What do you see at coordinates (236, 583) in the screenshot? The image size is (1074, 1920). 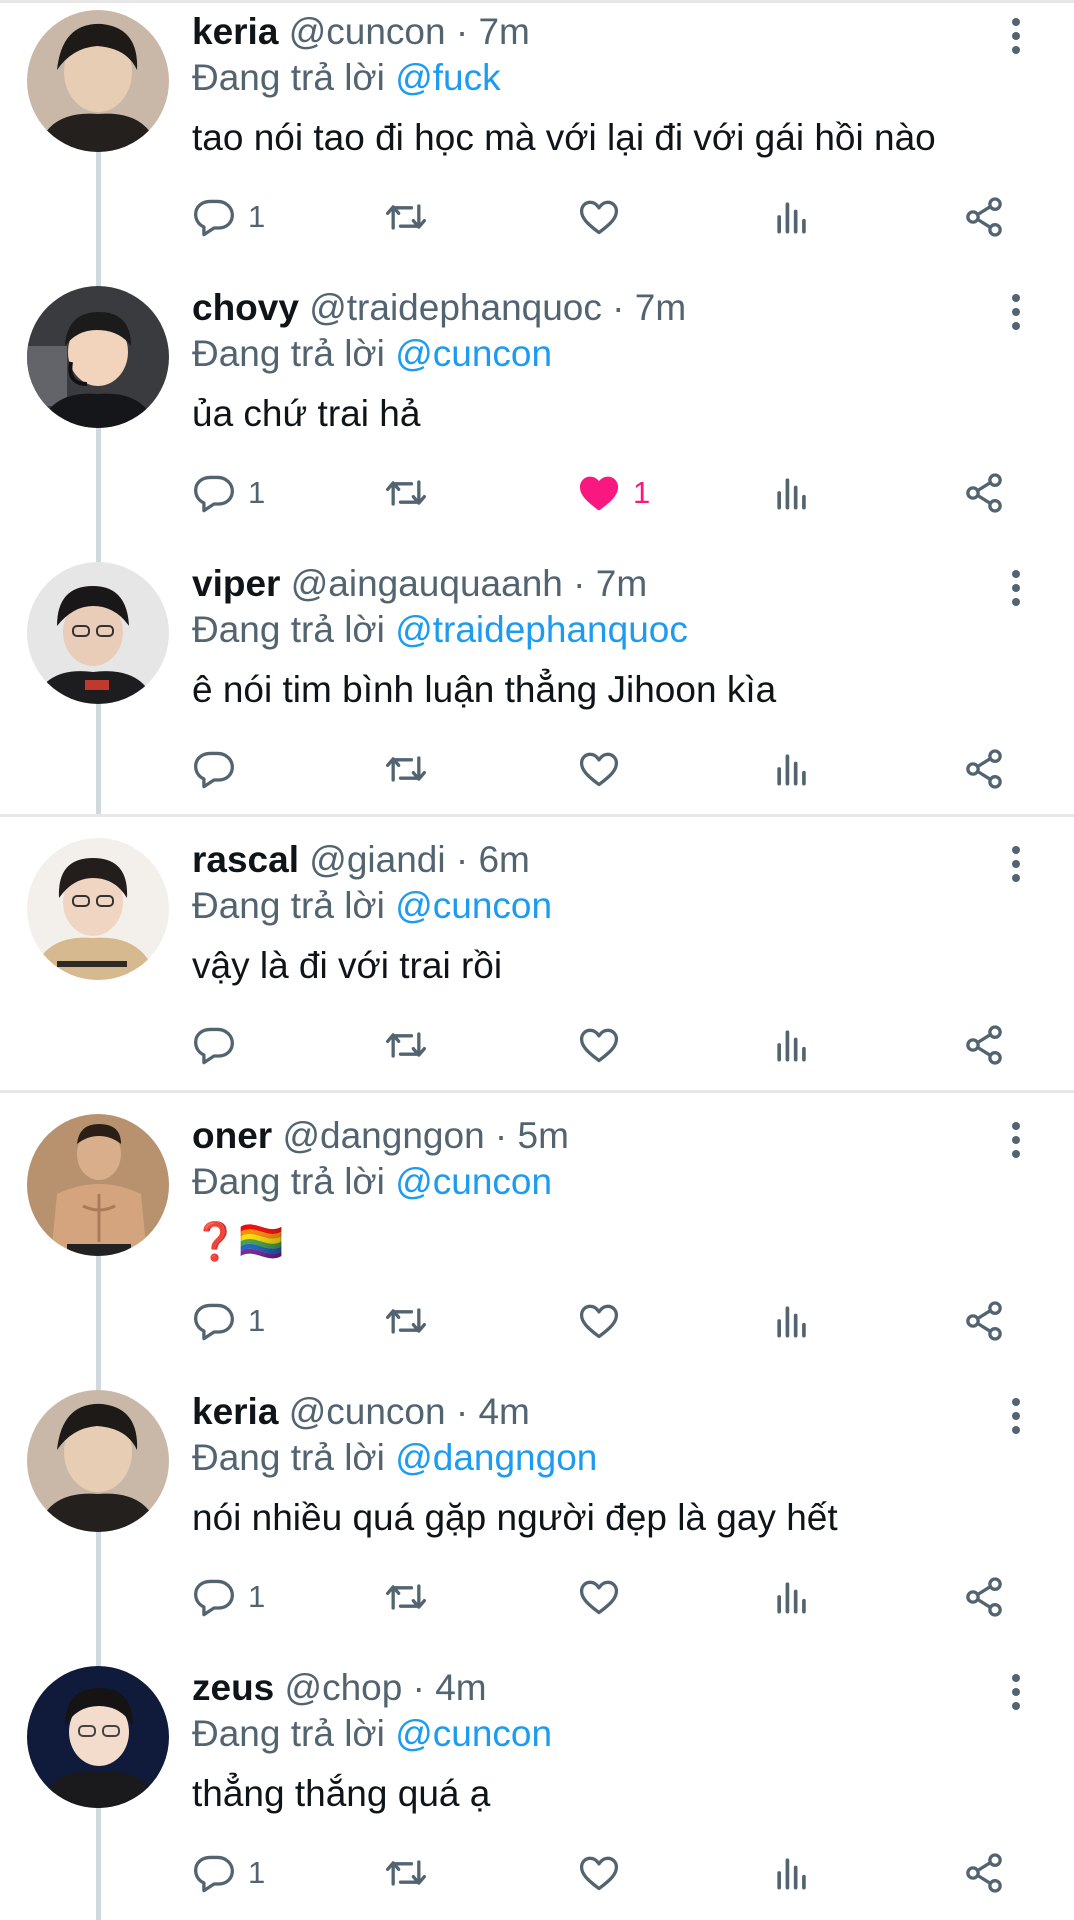 I see `display-name: viper` at bounding box center [236, 583].